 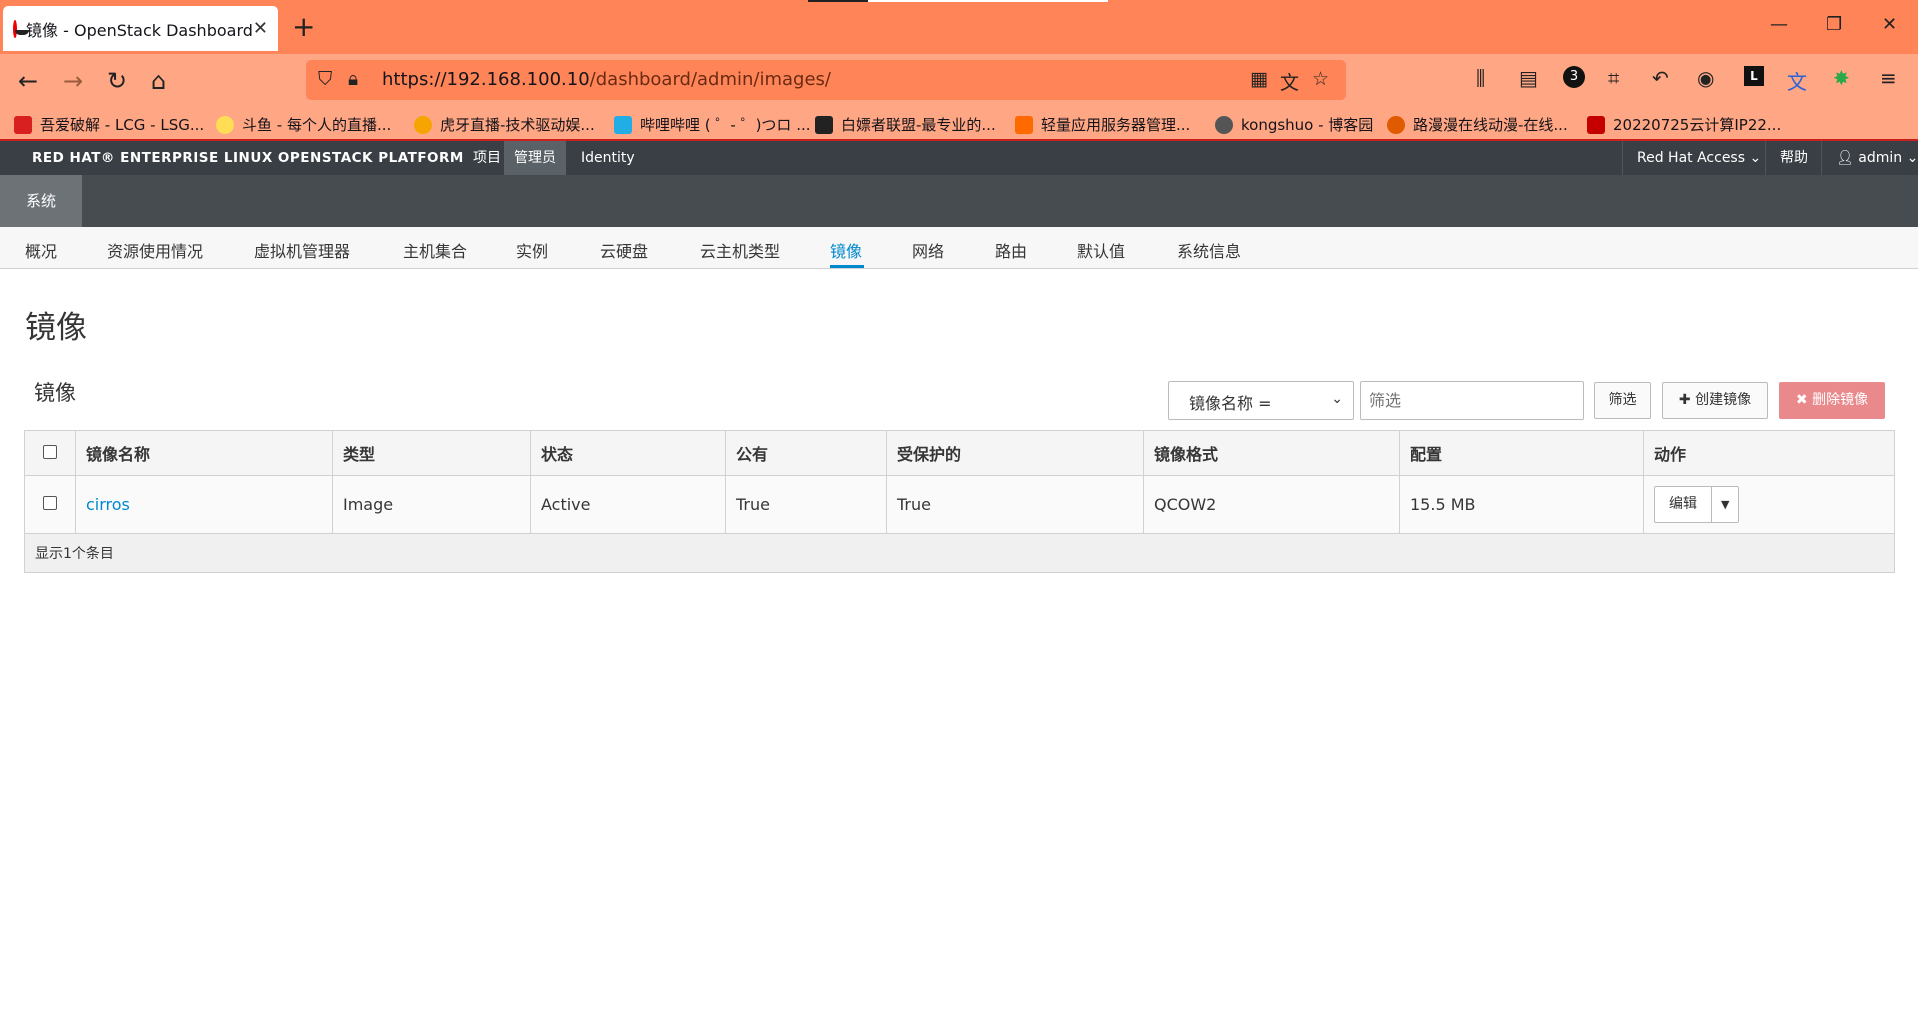 I want to click on crop-icon: ⌗, so click(x=1613, y=78).